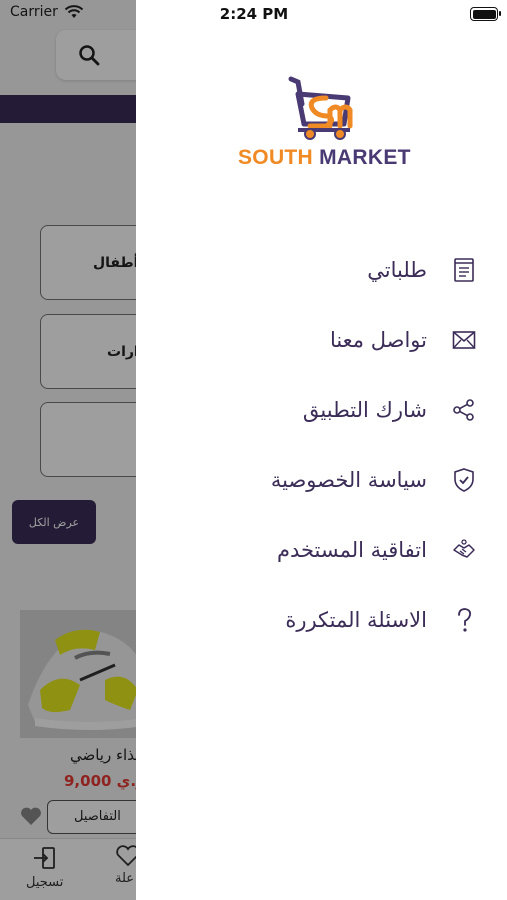  Describe the element at coordinates (464, 620) in the screenshot. I see `question-icon` at that location.